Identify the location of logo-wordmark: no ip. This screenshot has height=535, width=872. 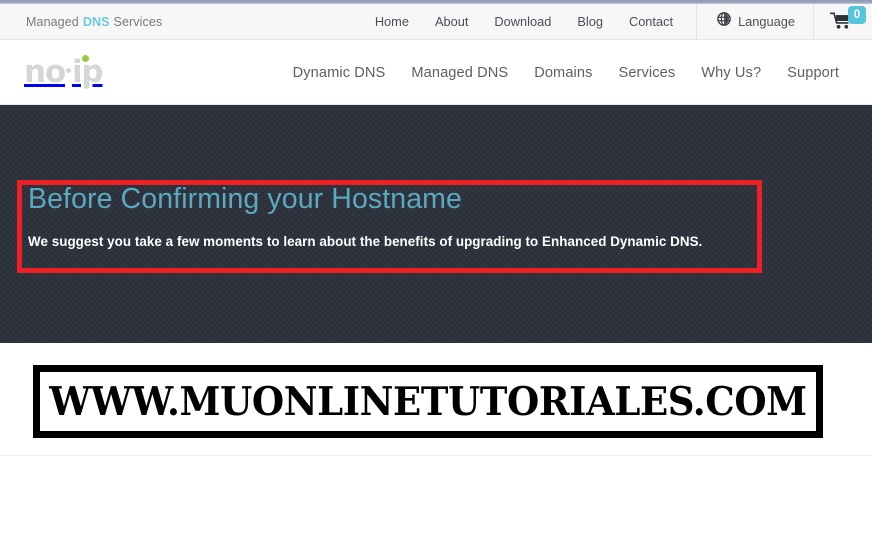
(64, 72).